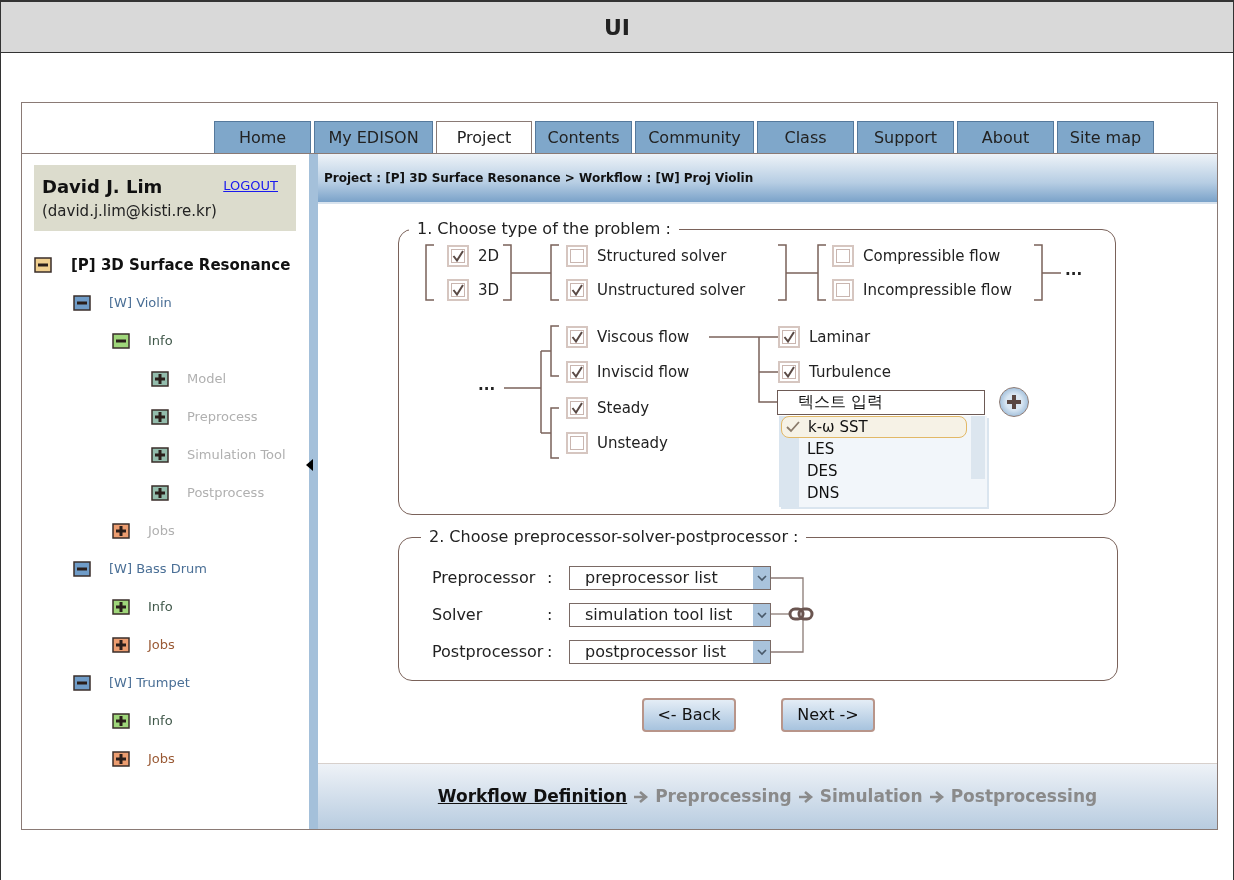 Image resolution: width=1234 pixels, height=880 pixels. What do you see at coordinates (1005, 137) in the screenshot?
I see `nav-tab: About` at bounding box center [1005, 137].